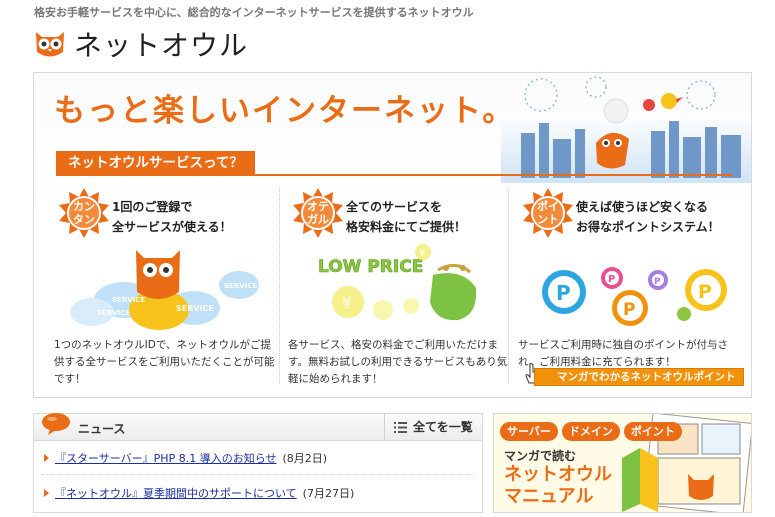 This screenshot has width=775, height=517. What do you see at coordinates (558, 485) in the screenshot?
I see `manual-title: ネットオウル マニュアル` at bounding box center [558, 485].